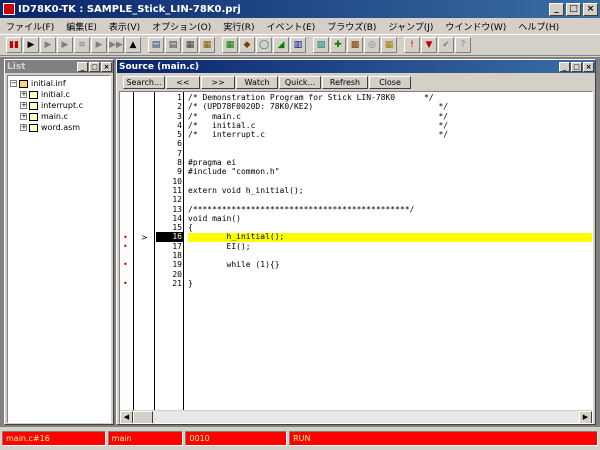 The image size is (600, 450). What do you see at coordinates (388, 246) in the screenshot?
I see `code-line: EI();` at bounding box center [388, 246].